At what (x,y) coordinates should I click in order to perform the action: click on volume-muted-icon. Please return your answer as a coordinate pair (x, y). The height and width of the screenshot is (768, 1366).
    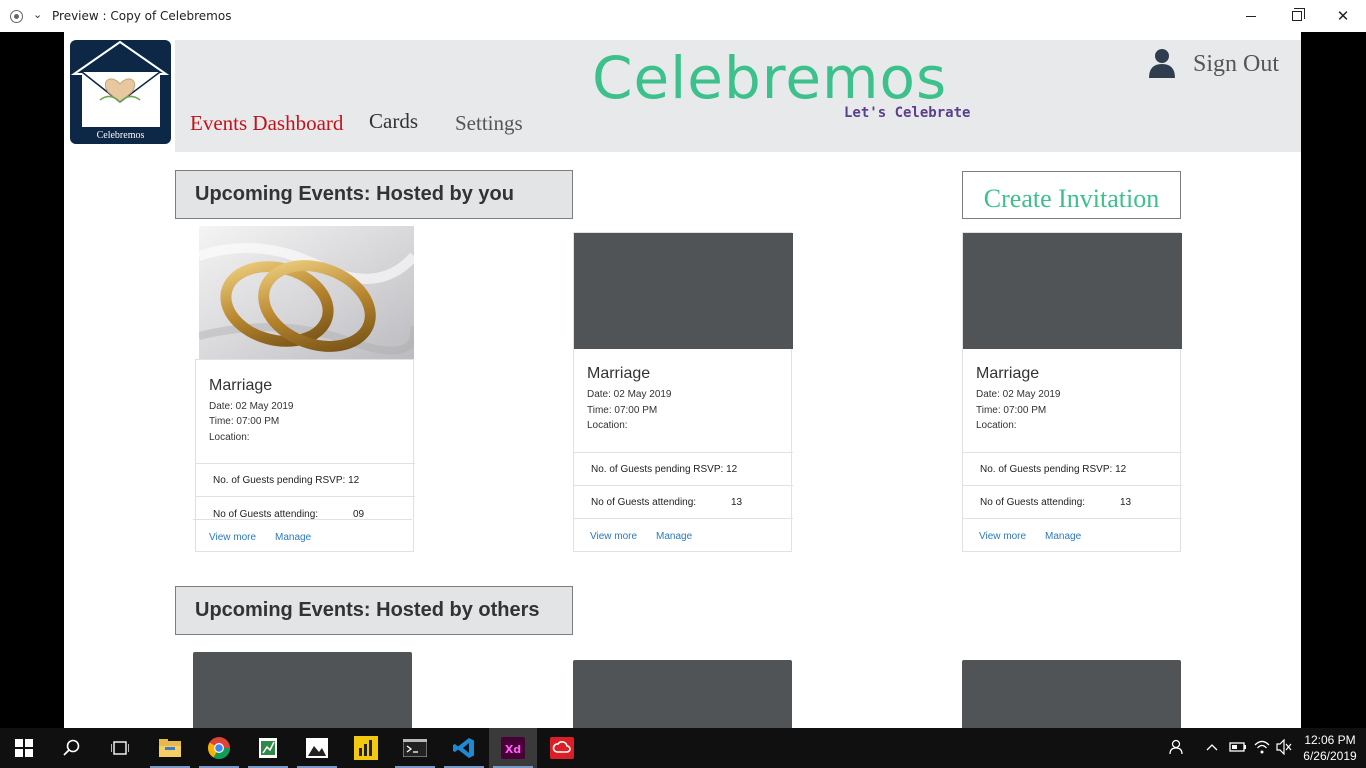
    Looking at the image, I should click on (1284, 747).